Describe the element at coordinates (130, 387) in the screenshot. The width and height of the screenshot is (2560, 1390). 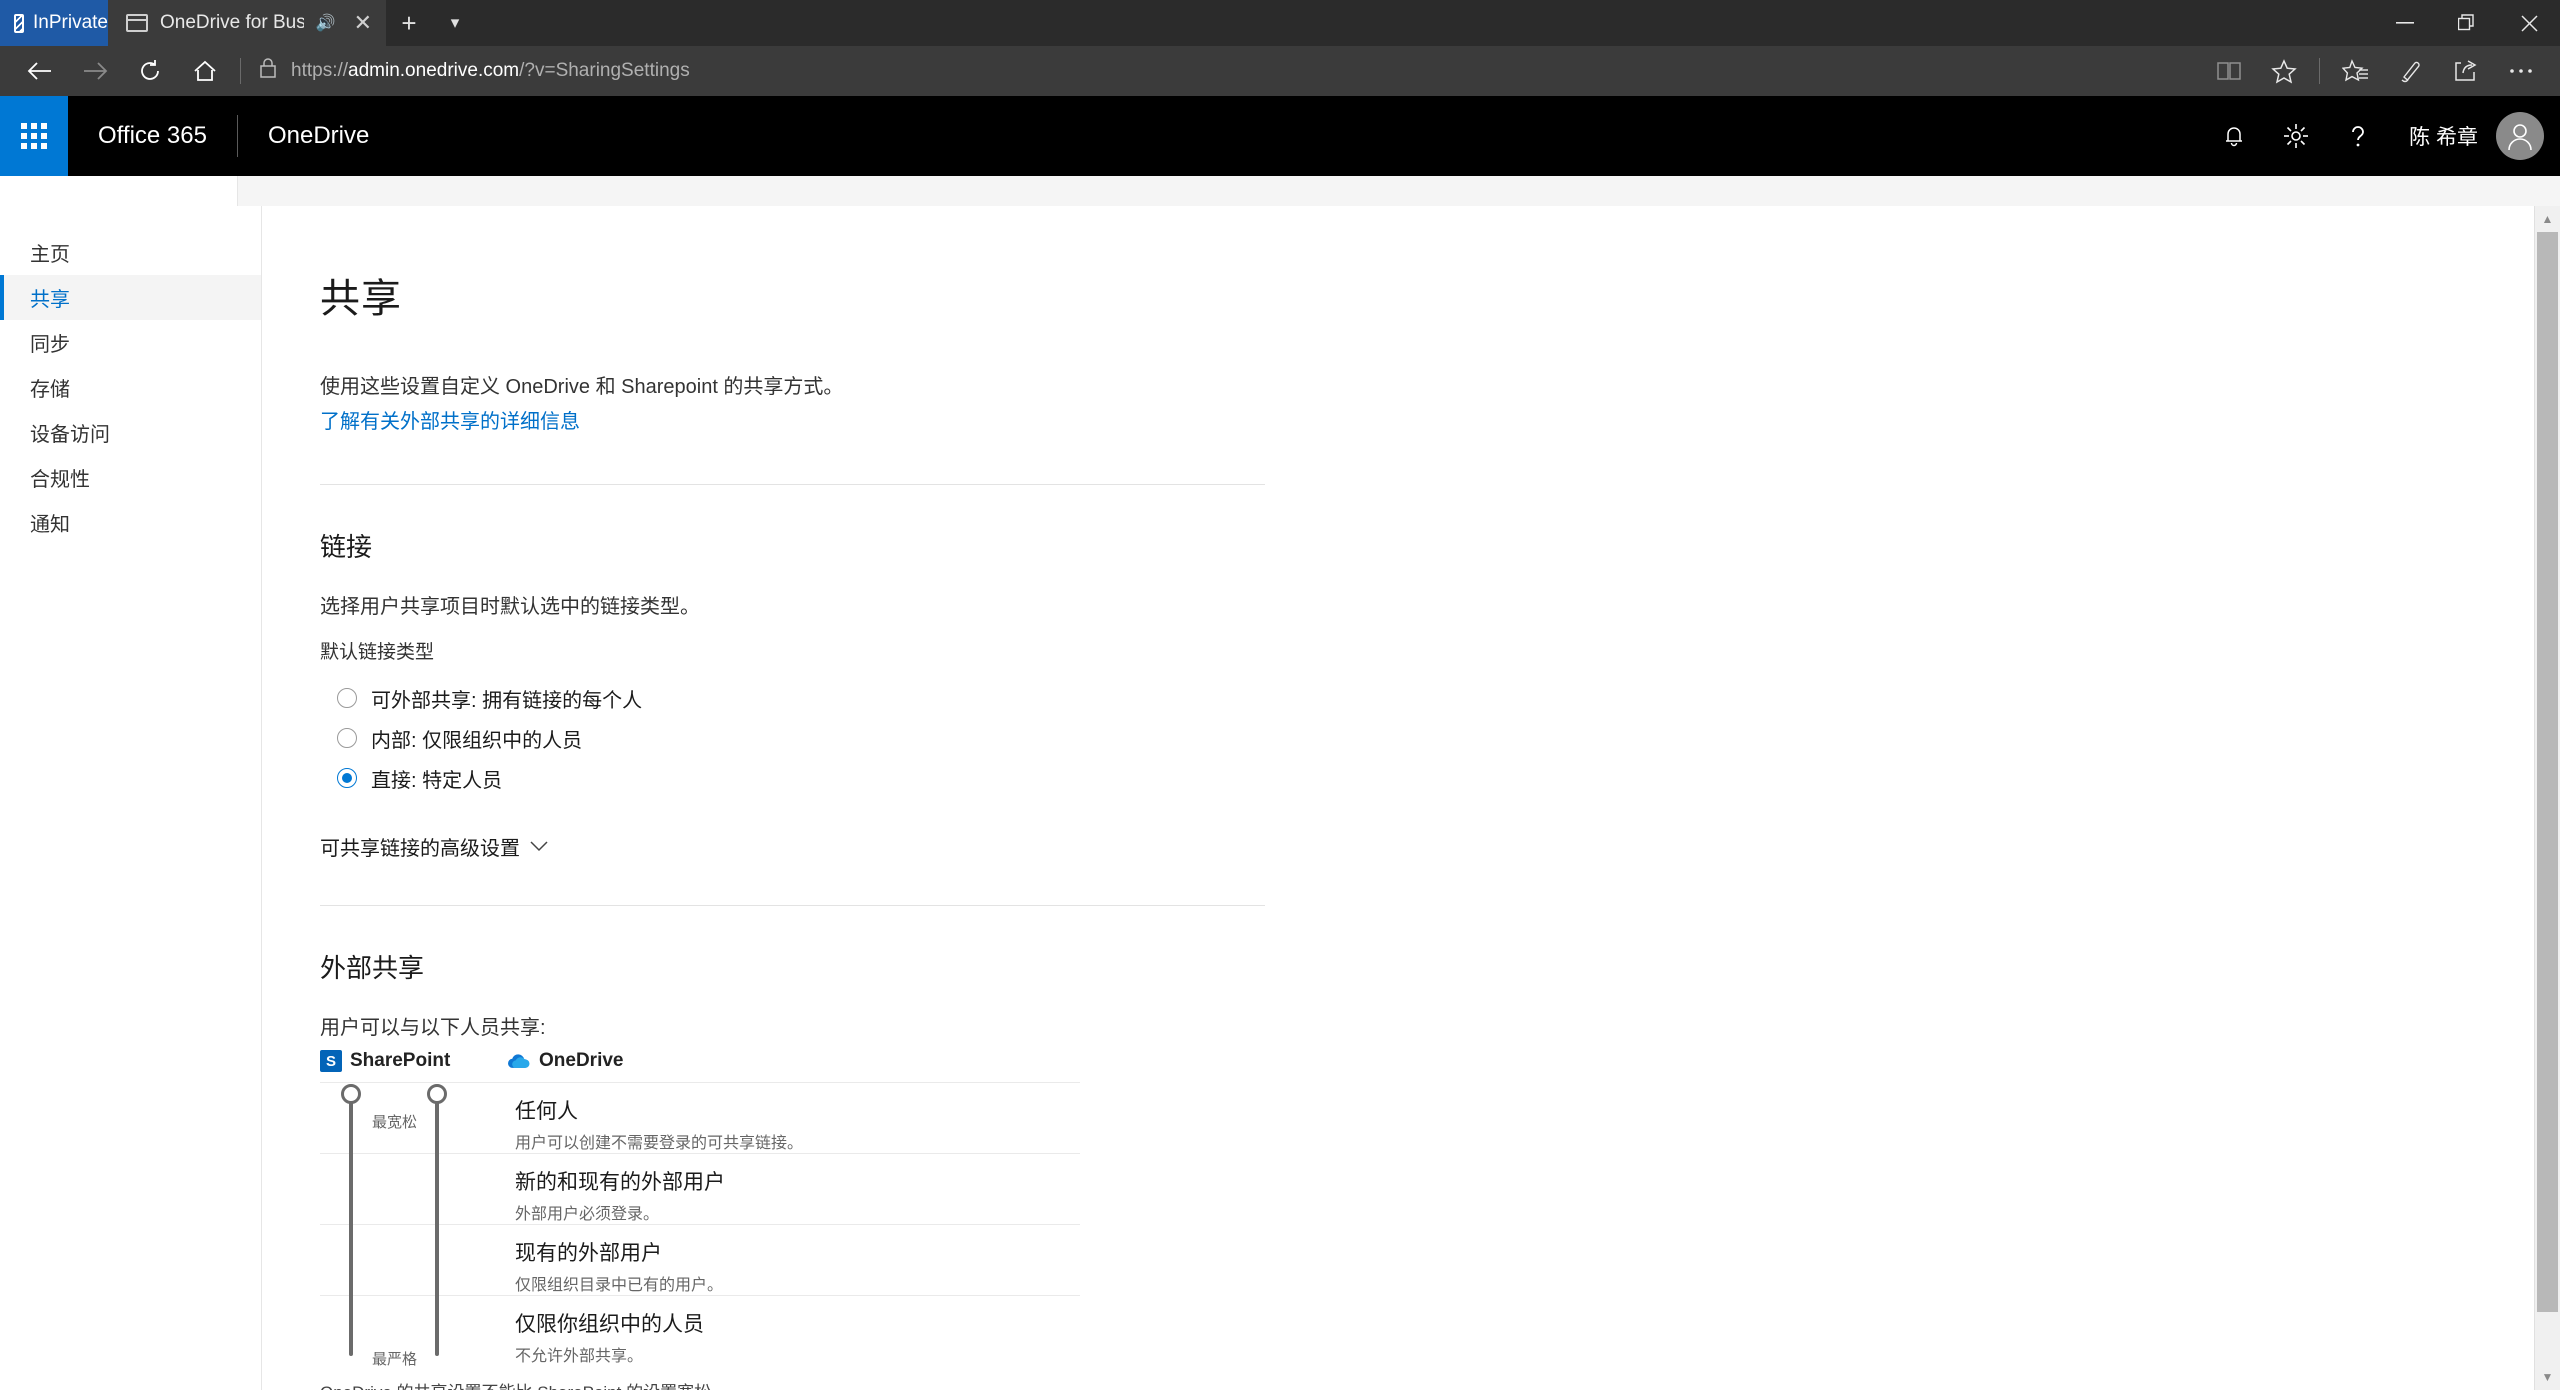
I see `sidebar-item-storage: 存储` at that location.